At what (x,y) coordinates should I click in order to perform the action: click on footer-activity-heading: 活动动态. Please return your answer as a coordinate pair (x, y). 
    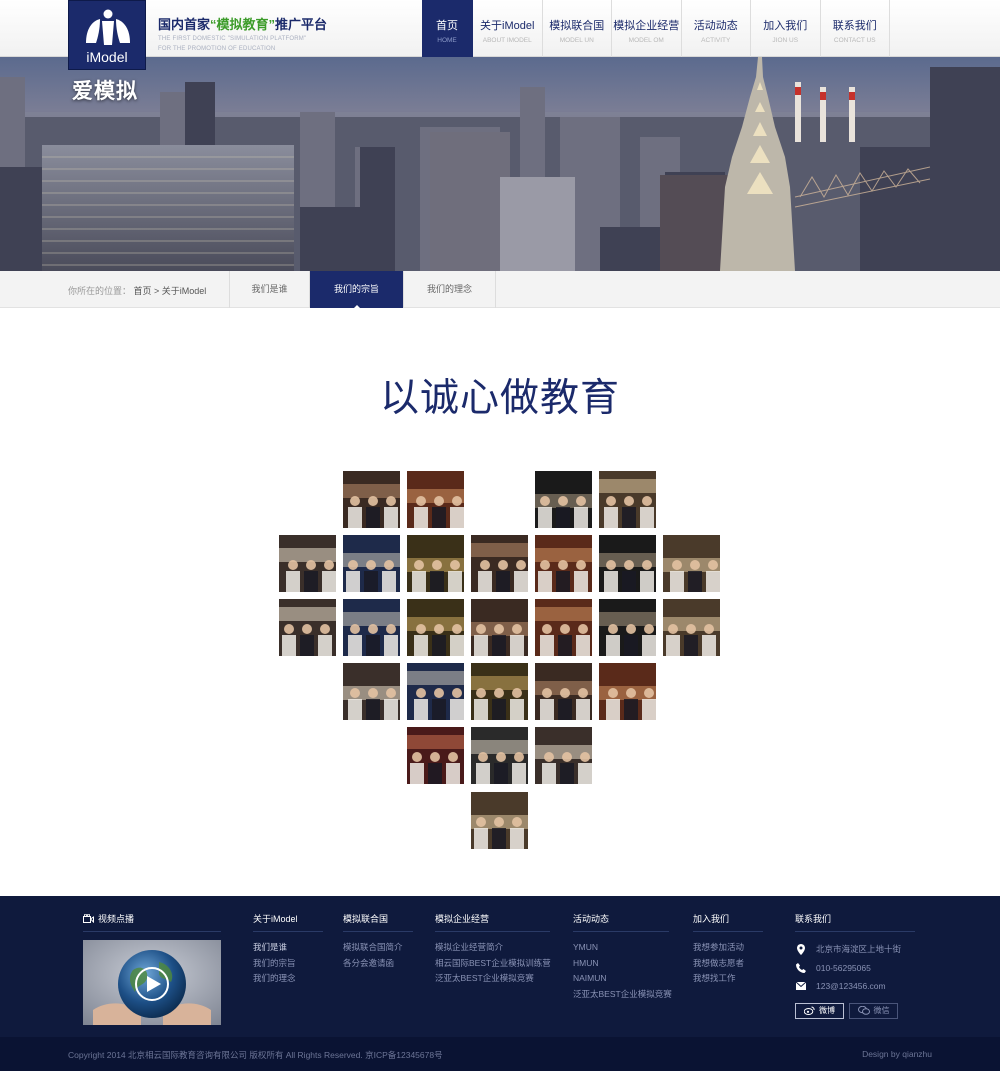
    Looking at the image, I should click on (621, 922).